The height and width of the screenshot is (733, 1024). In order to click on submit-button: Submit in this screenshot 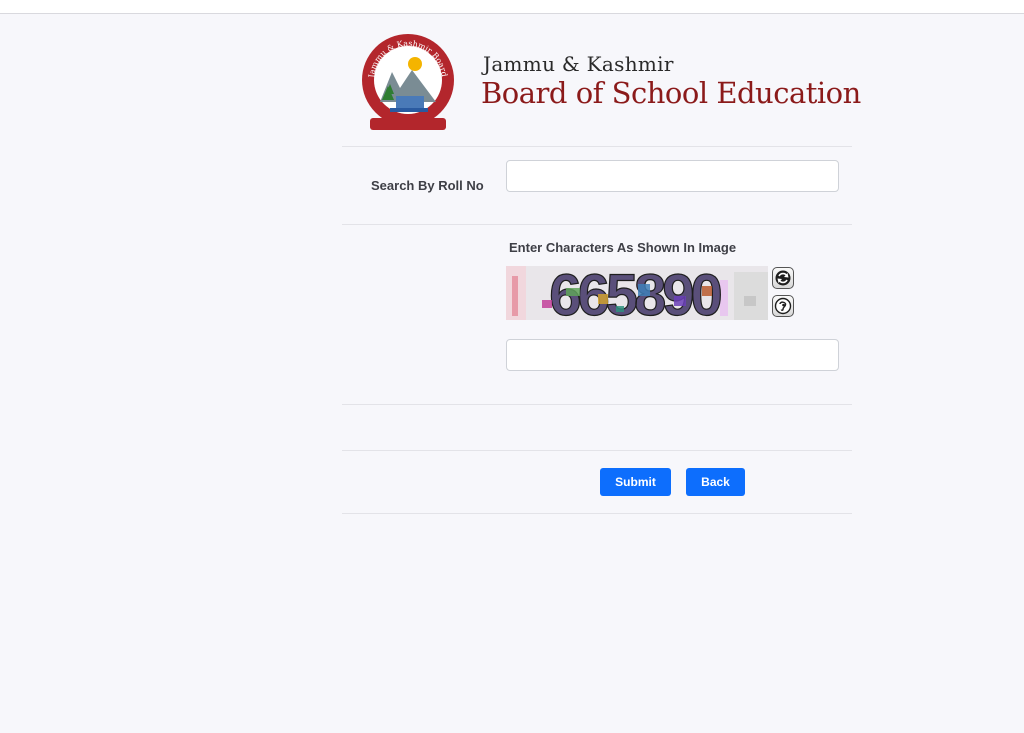, I will do `click(635, 482)`.